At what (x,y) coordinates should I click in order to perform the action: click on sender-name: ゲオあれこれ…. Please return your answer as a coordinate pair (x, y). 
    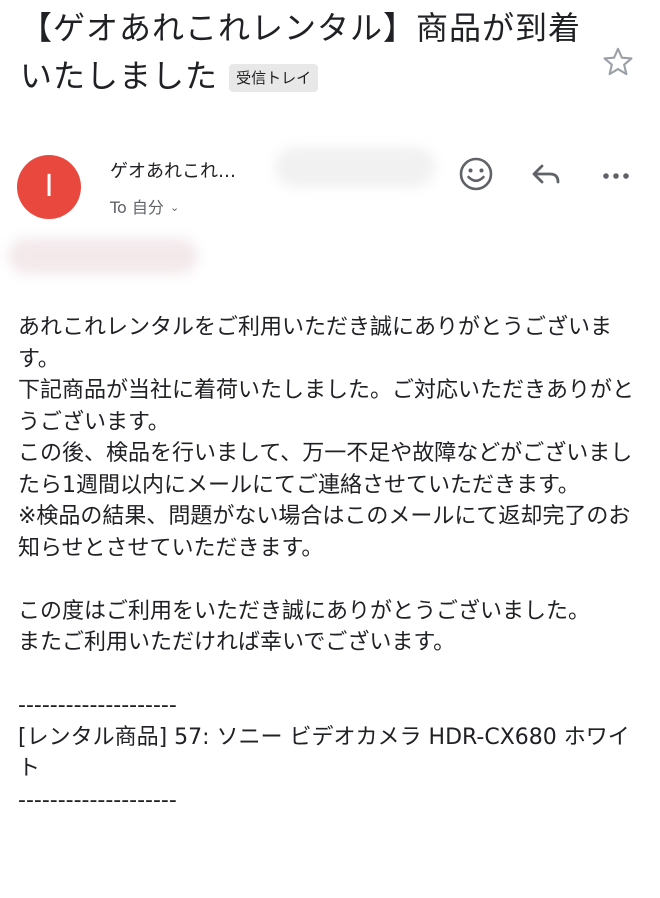
    Looking at the image, I should click on (173, 172).